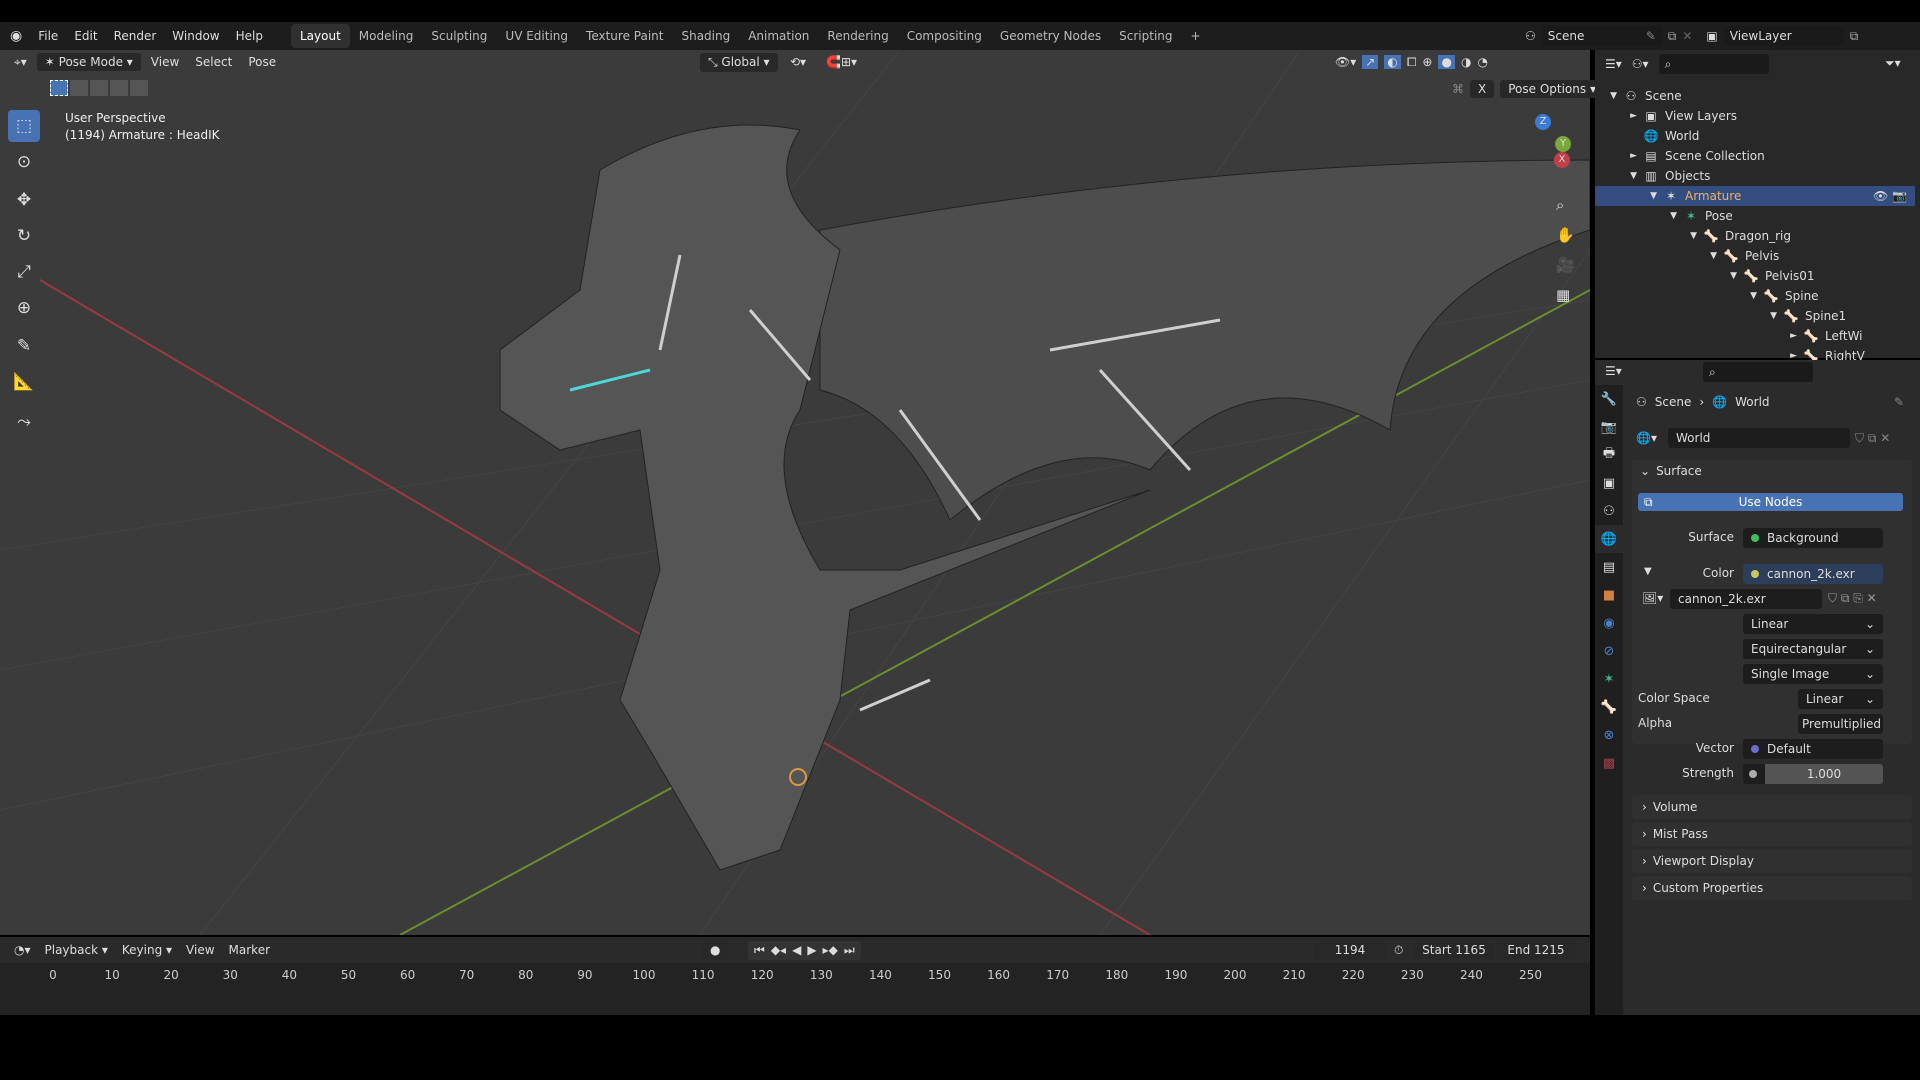 This screenshot has width=1920, height=1080. What do you see at coordinates (1687, 36) in the screenshot?
I see `delete-scene-icon: ✕` at bounding box center [1687, 36].